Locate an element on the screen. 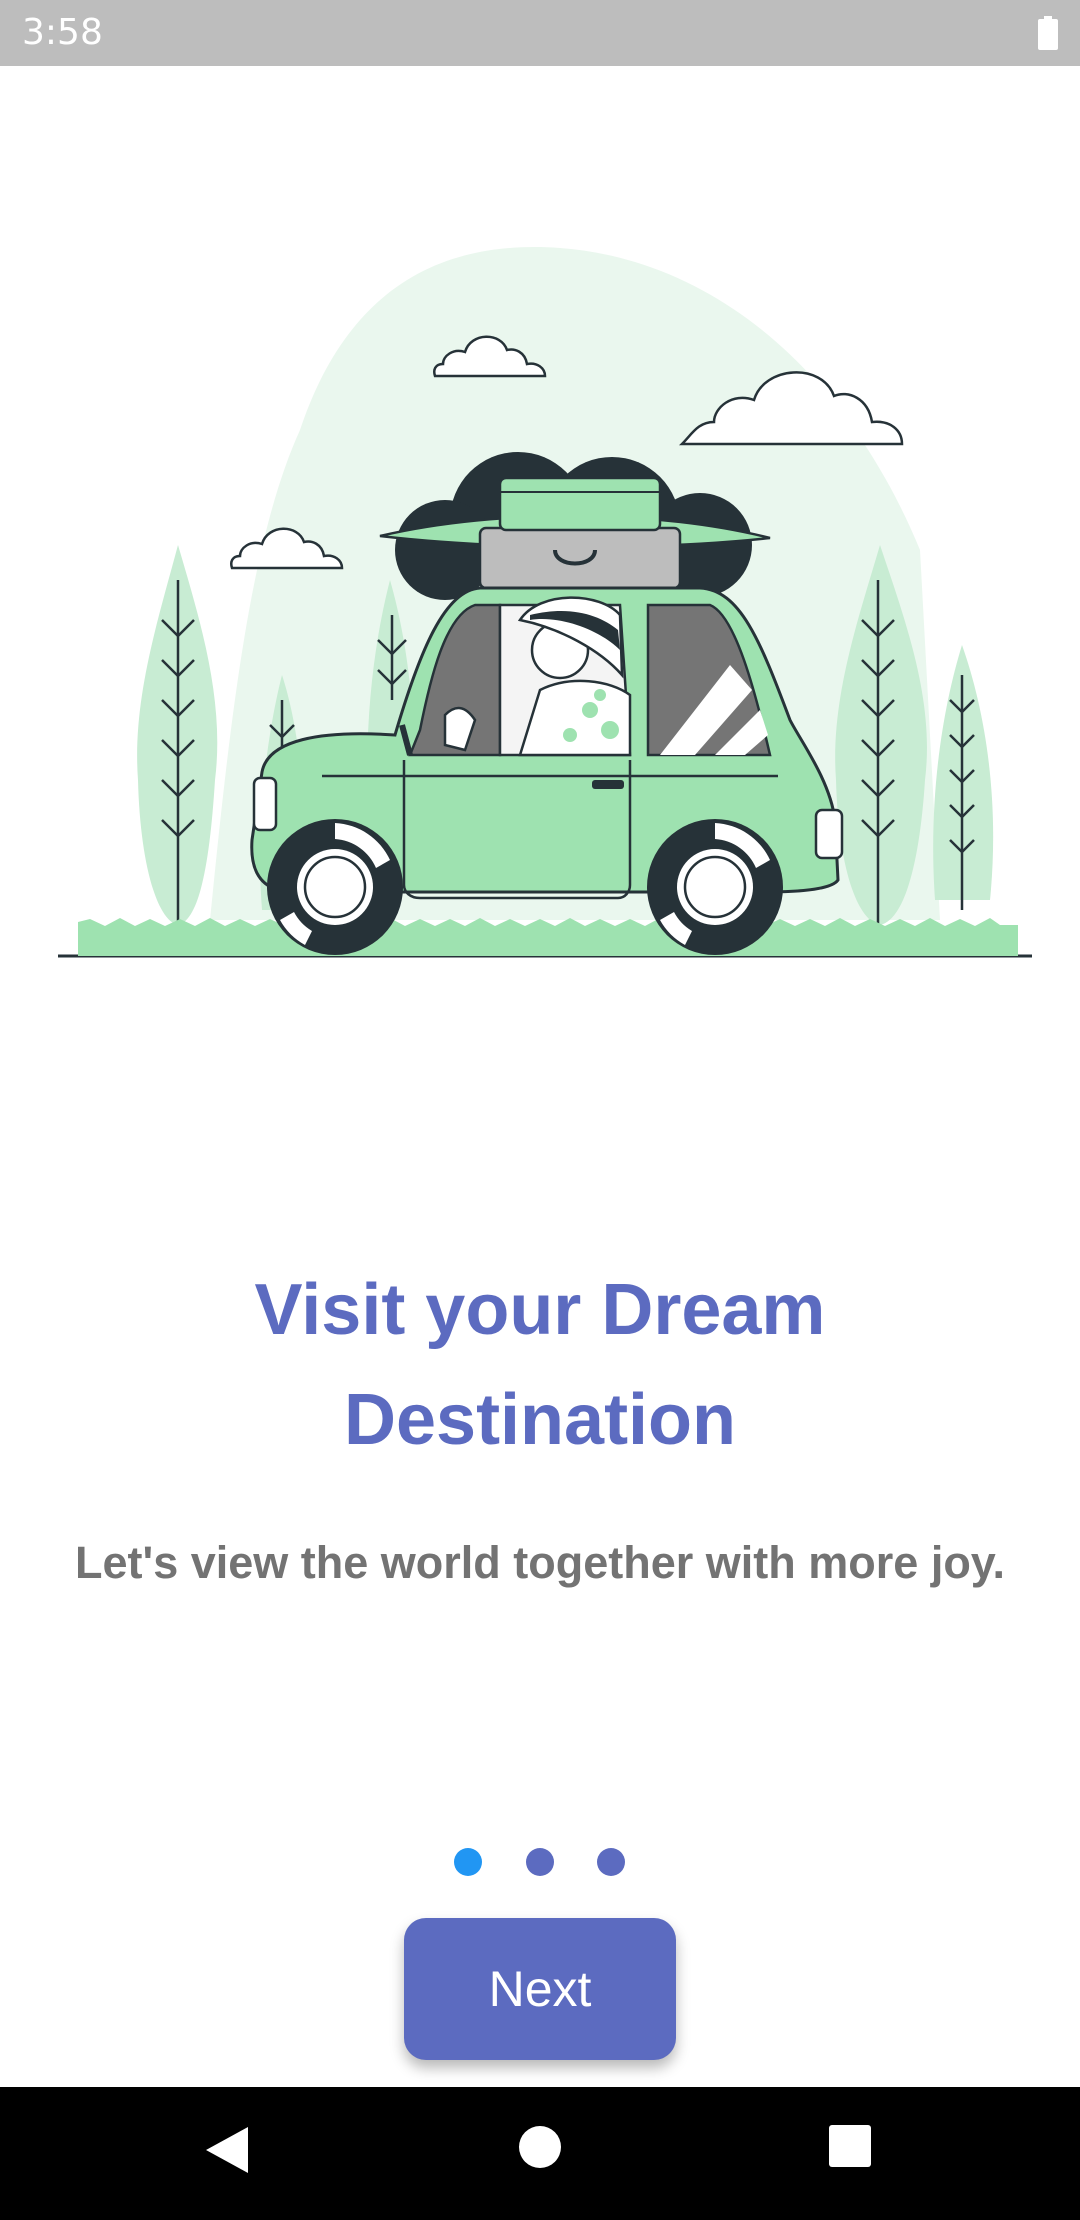 This screenshot has width=1080, height=2220. page-indicator is located at coordinates (540, 1863).